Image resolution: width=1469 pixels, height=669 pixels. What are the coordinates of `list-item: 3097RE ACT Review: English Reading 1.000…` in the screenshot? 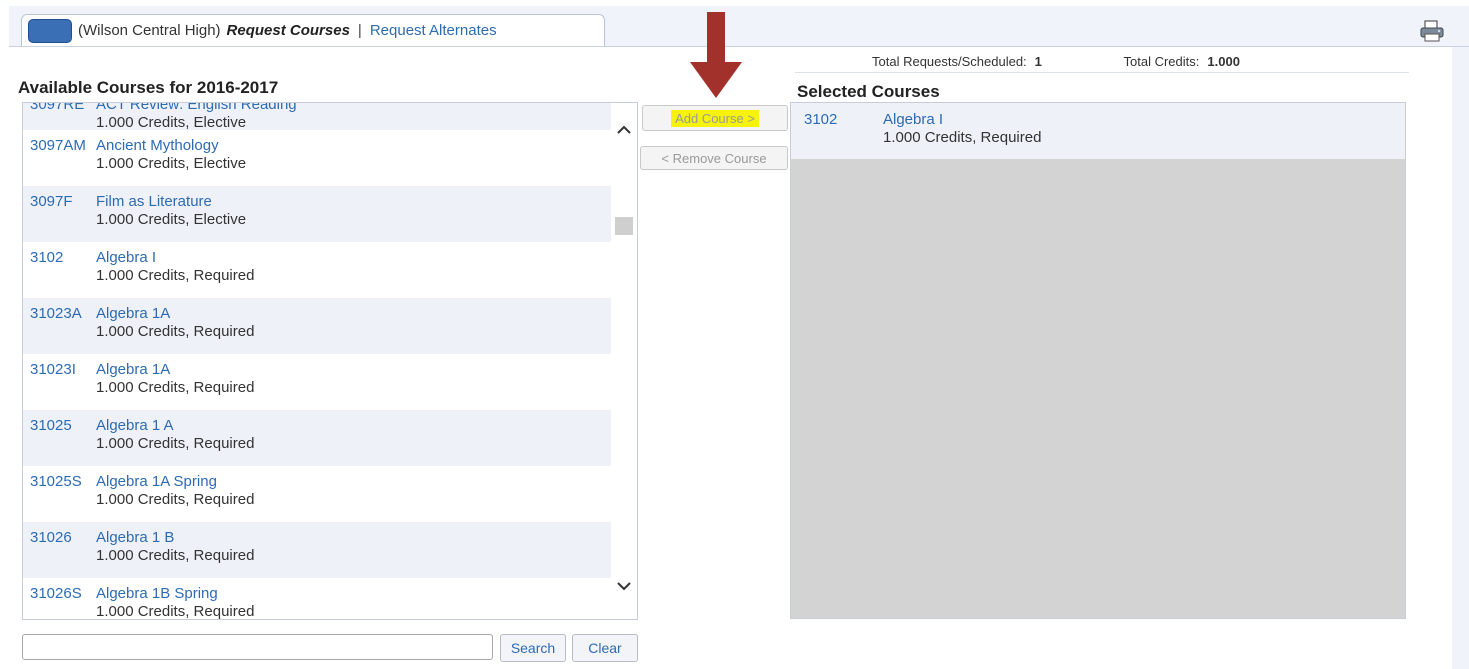 It's located at (330, 117).